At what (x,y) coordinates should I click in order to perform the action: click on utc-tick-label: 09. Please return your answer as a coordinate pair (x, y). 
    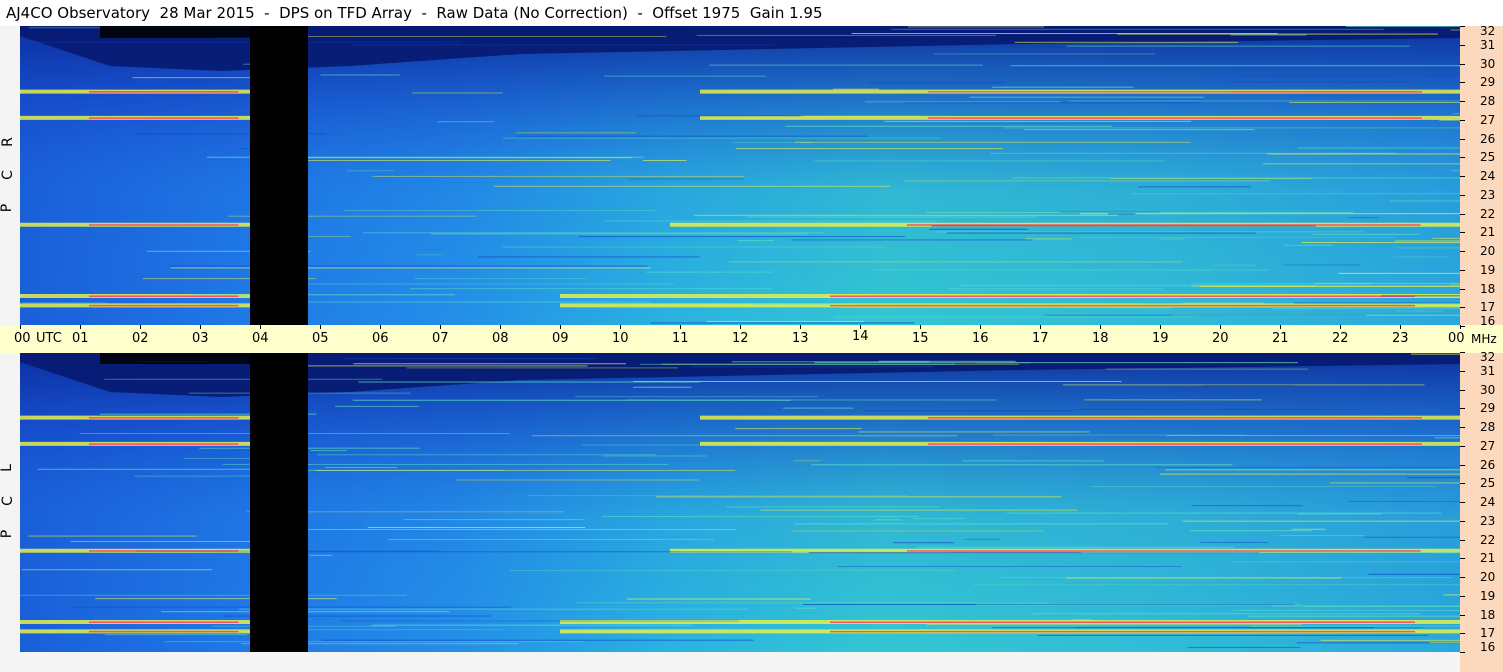
    Looking at the image, I should click on (560, 338).